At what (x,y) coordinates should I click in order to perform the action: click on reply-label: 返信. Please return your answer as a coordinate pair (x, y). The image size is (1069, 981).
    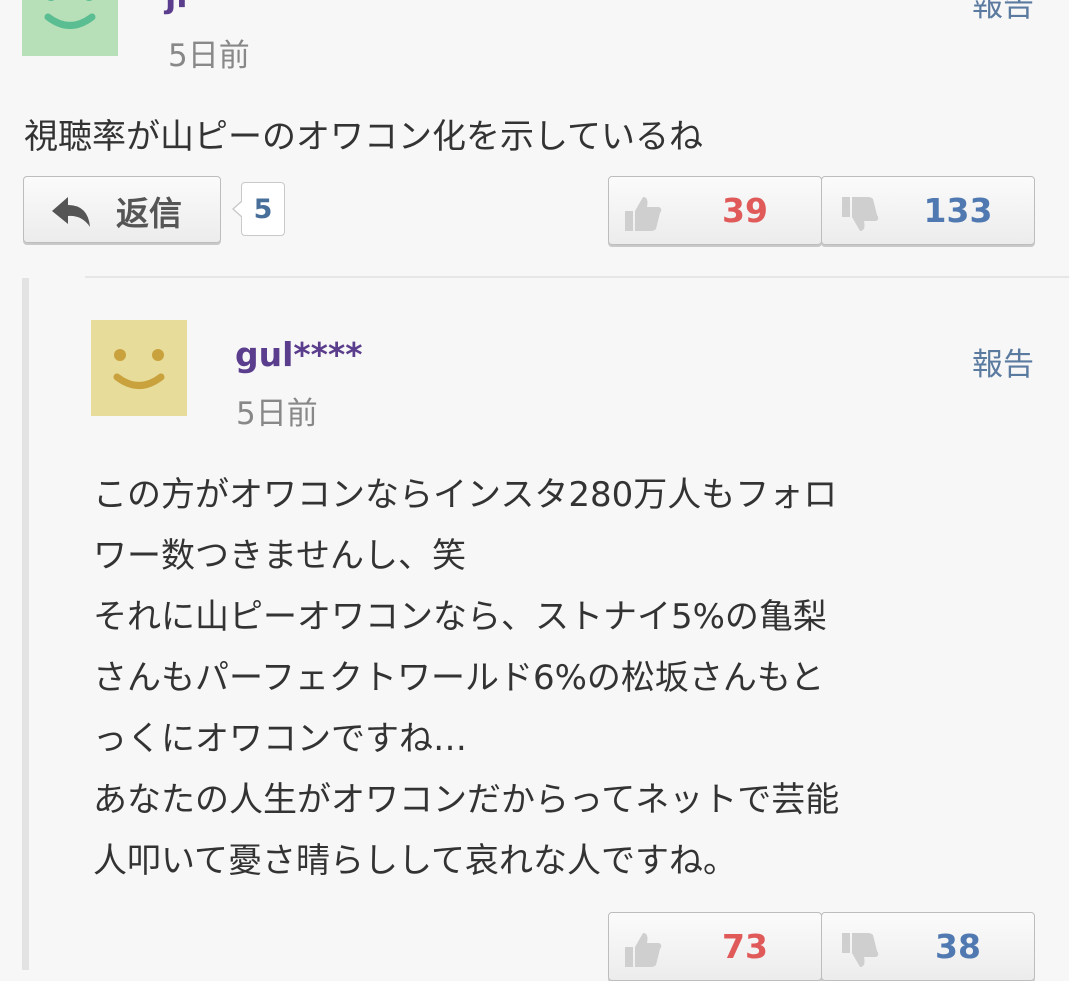
    Looking at the image, I should click on (149, 213).